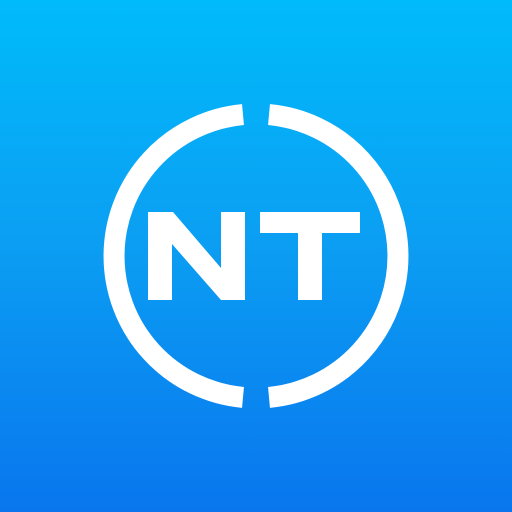 The image size is (512, 512). What do you see at coordinates (196, 256) in the screenshot?
I see `letter-n-icon` at bounding box center [196, 256].